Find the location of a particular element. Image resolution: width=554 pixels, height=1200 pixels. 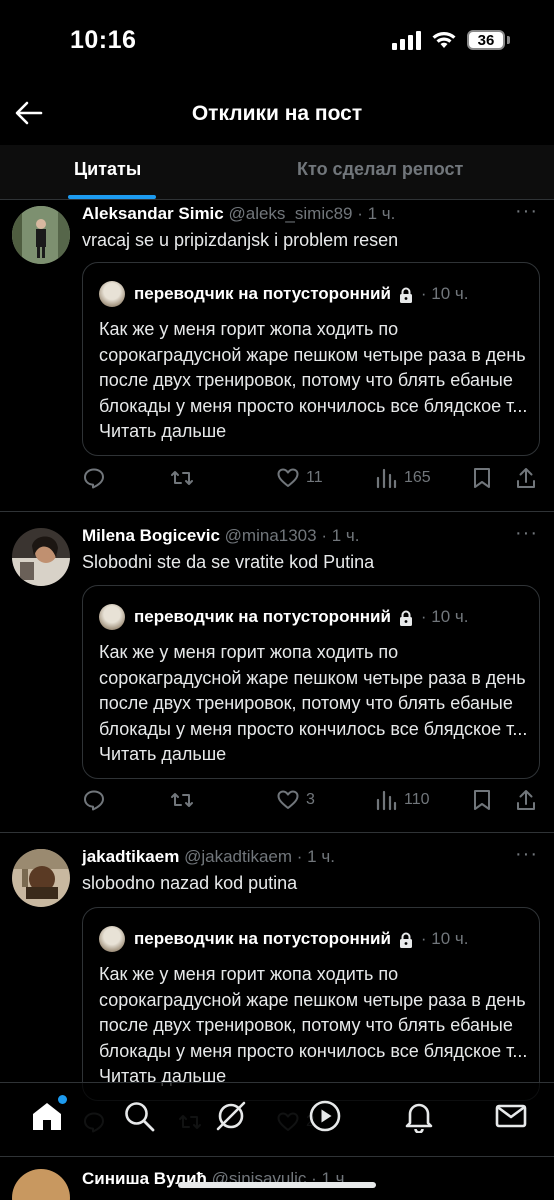

tab-reposts: Кто сделал репост is located at coordinates (380, 169).